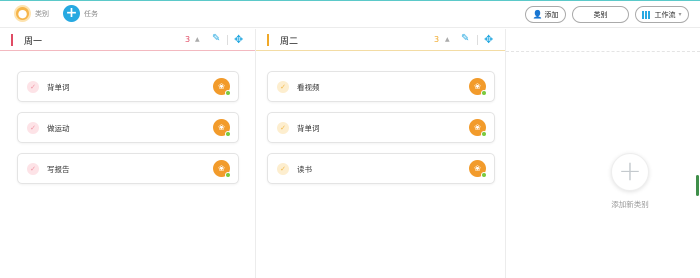  What do you see at coordinates (537, 14) in the screenshot?
I see `add-user-icon: 👤` at bounding box center [537, 14].